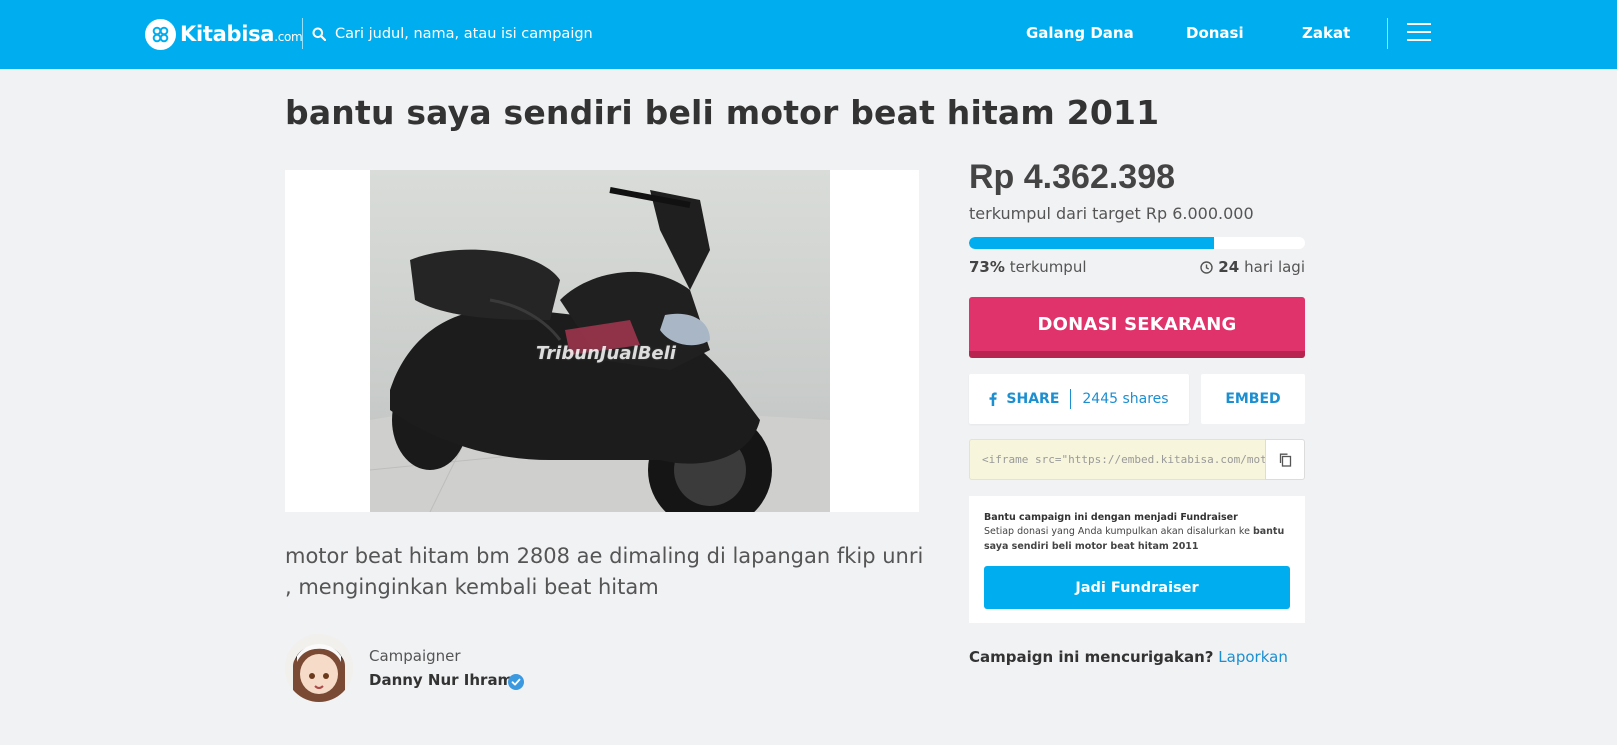 The height and width of the screenshot is (745, 1617). I want to click on nav-zakat: Zakat, so click(1326, 33).